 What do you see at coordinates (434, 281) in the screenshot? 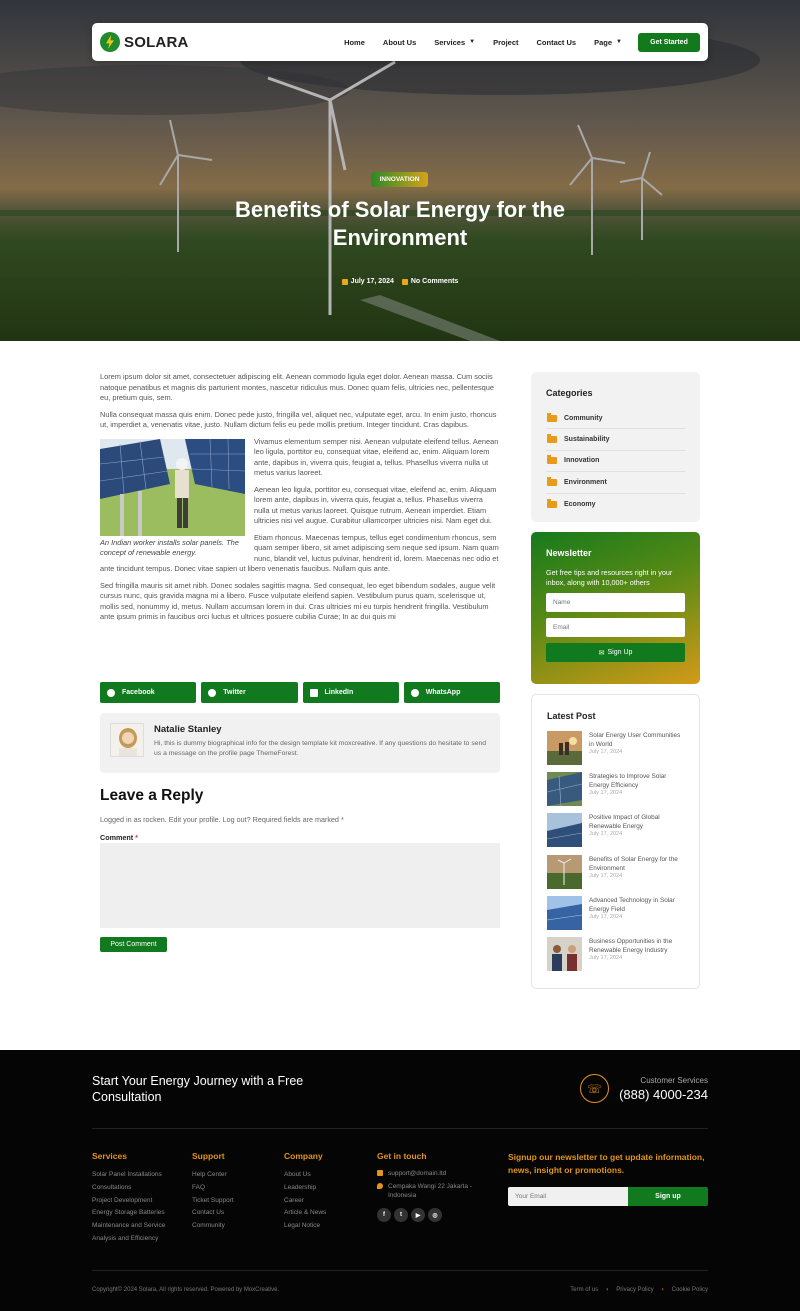
I see `post-comments-text: No Comments` at bounding box center [434, 281].